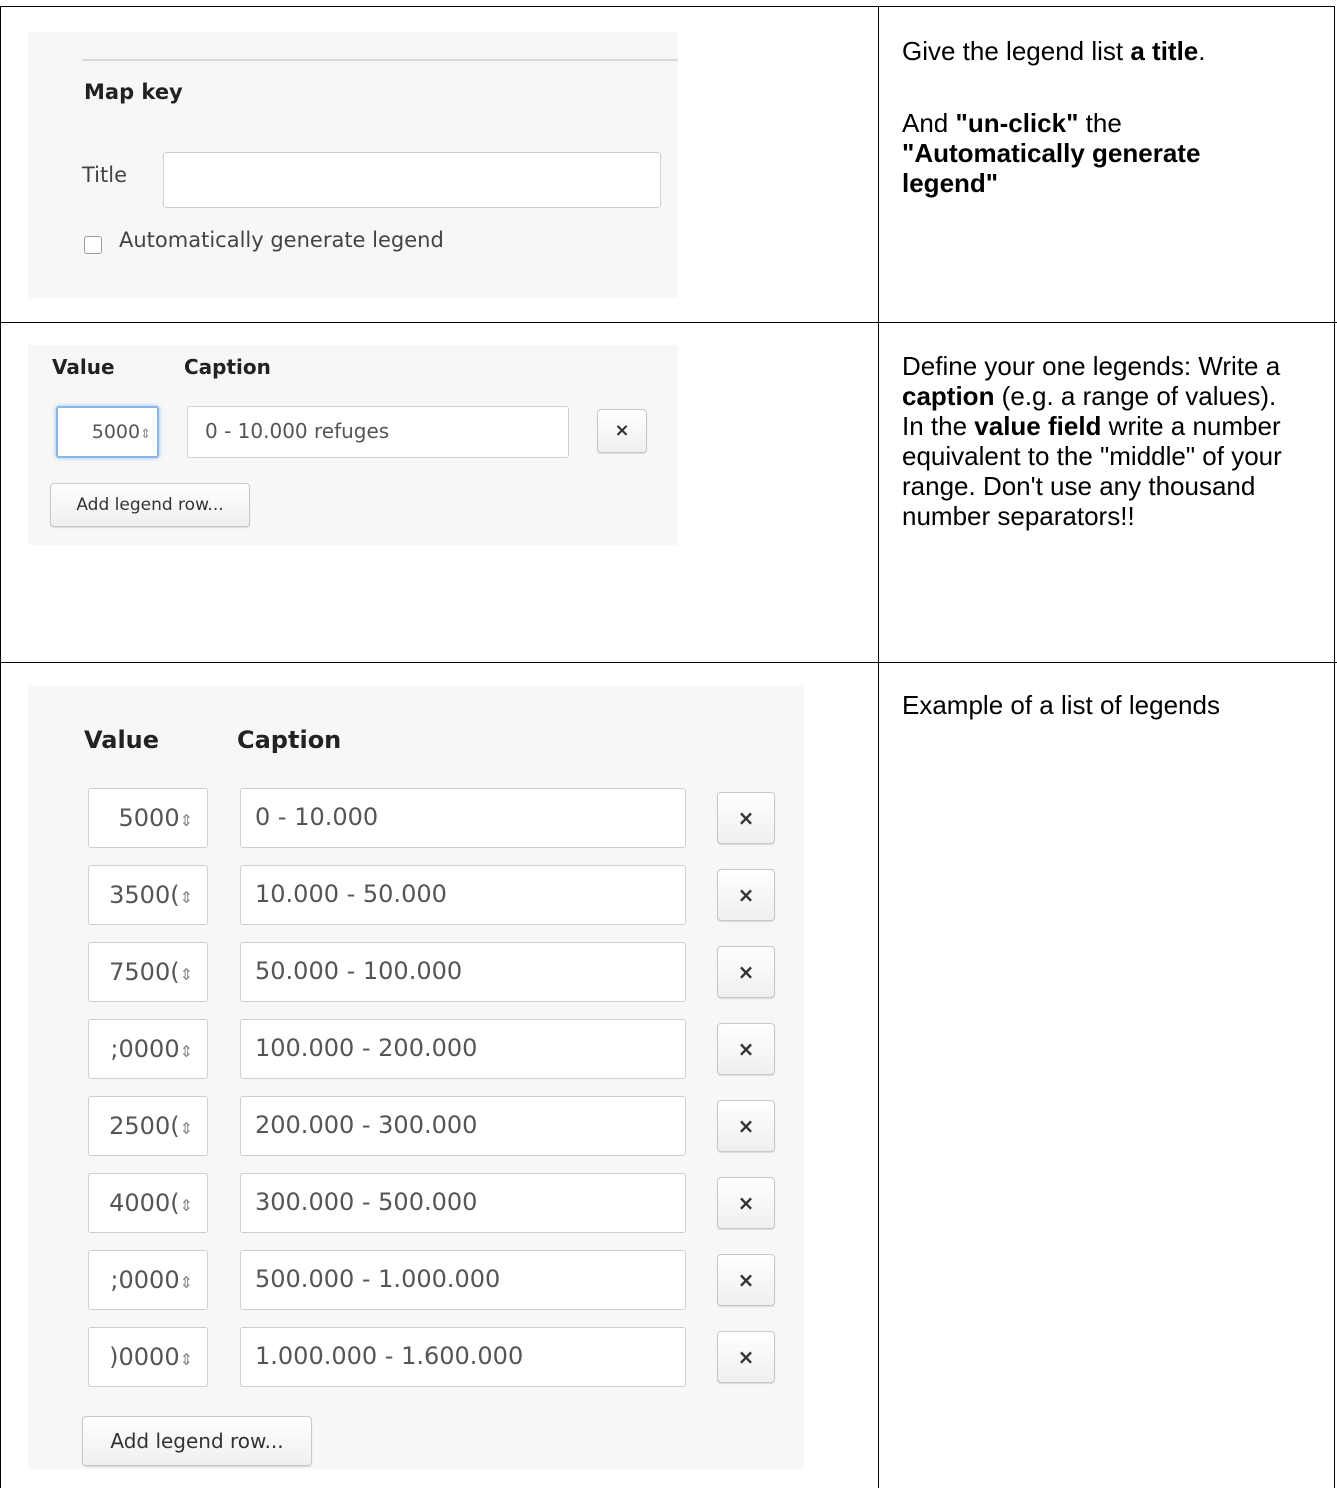 Image resolution: width=1337 pixels, height=1488 pixels. I want to click on legend-caption-input: 200.000 - 300.000, so click(463, 1126).